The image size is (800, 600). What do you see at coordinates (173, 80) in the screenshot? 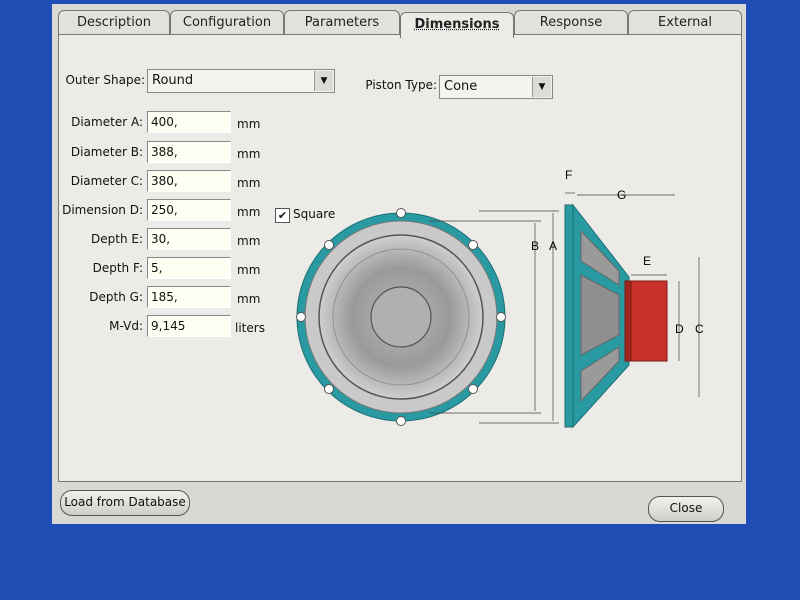
I see `outer-shape-value: Round` at bounding box center [173, 80].